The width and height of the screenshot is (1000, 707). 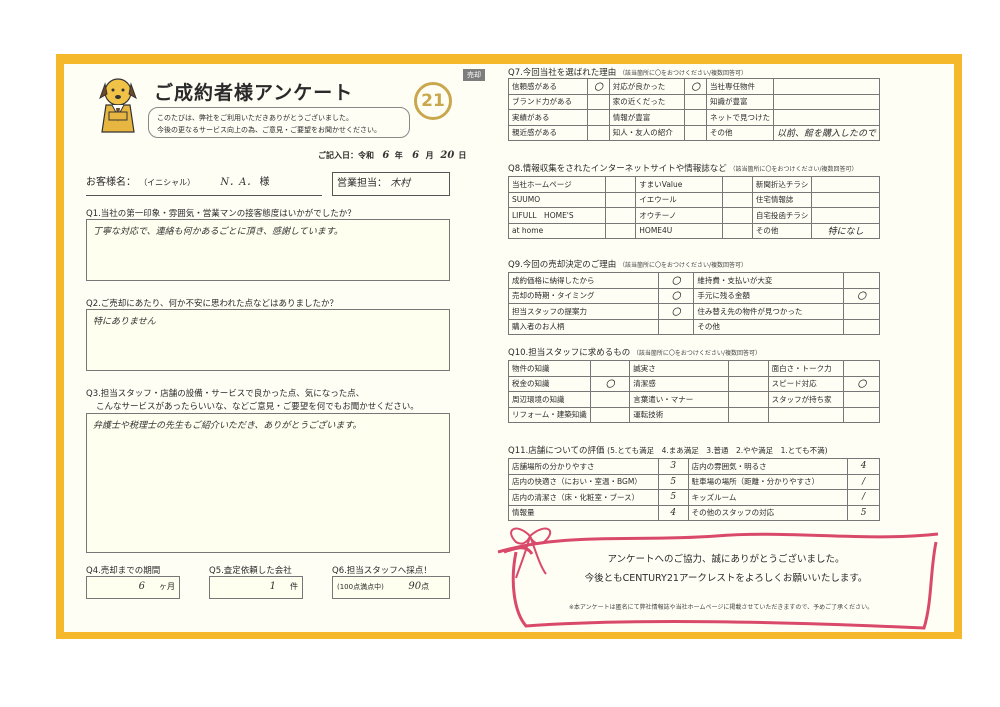 What do you see at coordinates (212, 304) in the screenshot?
I see `q2-question: Q2.ご売却にあたり、何か不安に思われた点などはありましたか？` at bounding box center [212, 304].